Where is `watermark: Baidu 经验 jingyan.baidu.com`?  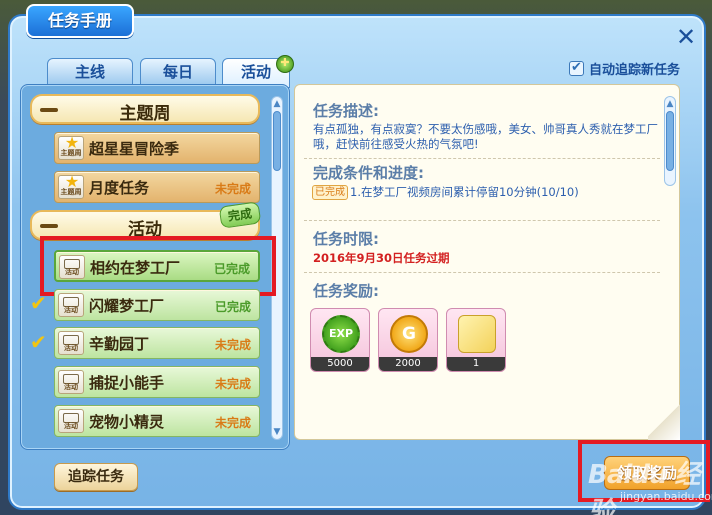 watermark: Baidu 经验 jingyan.baidu.com is located at coordinates (646, 481).